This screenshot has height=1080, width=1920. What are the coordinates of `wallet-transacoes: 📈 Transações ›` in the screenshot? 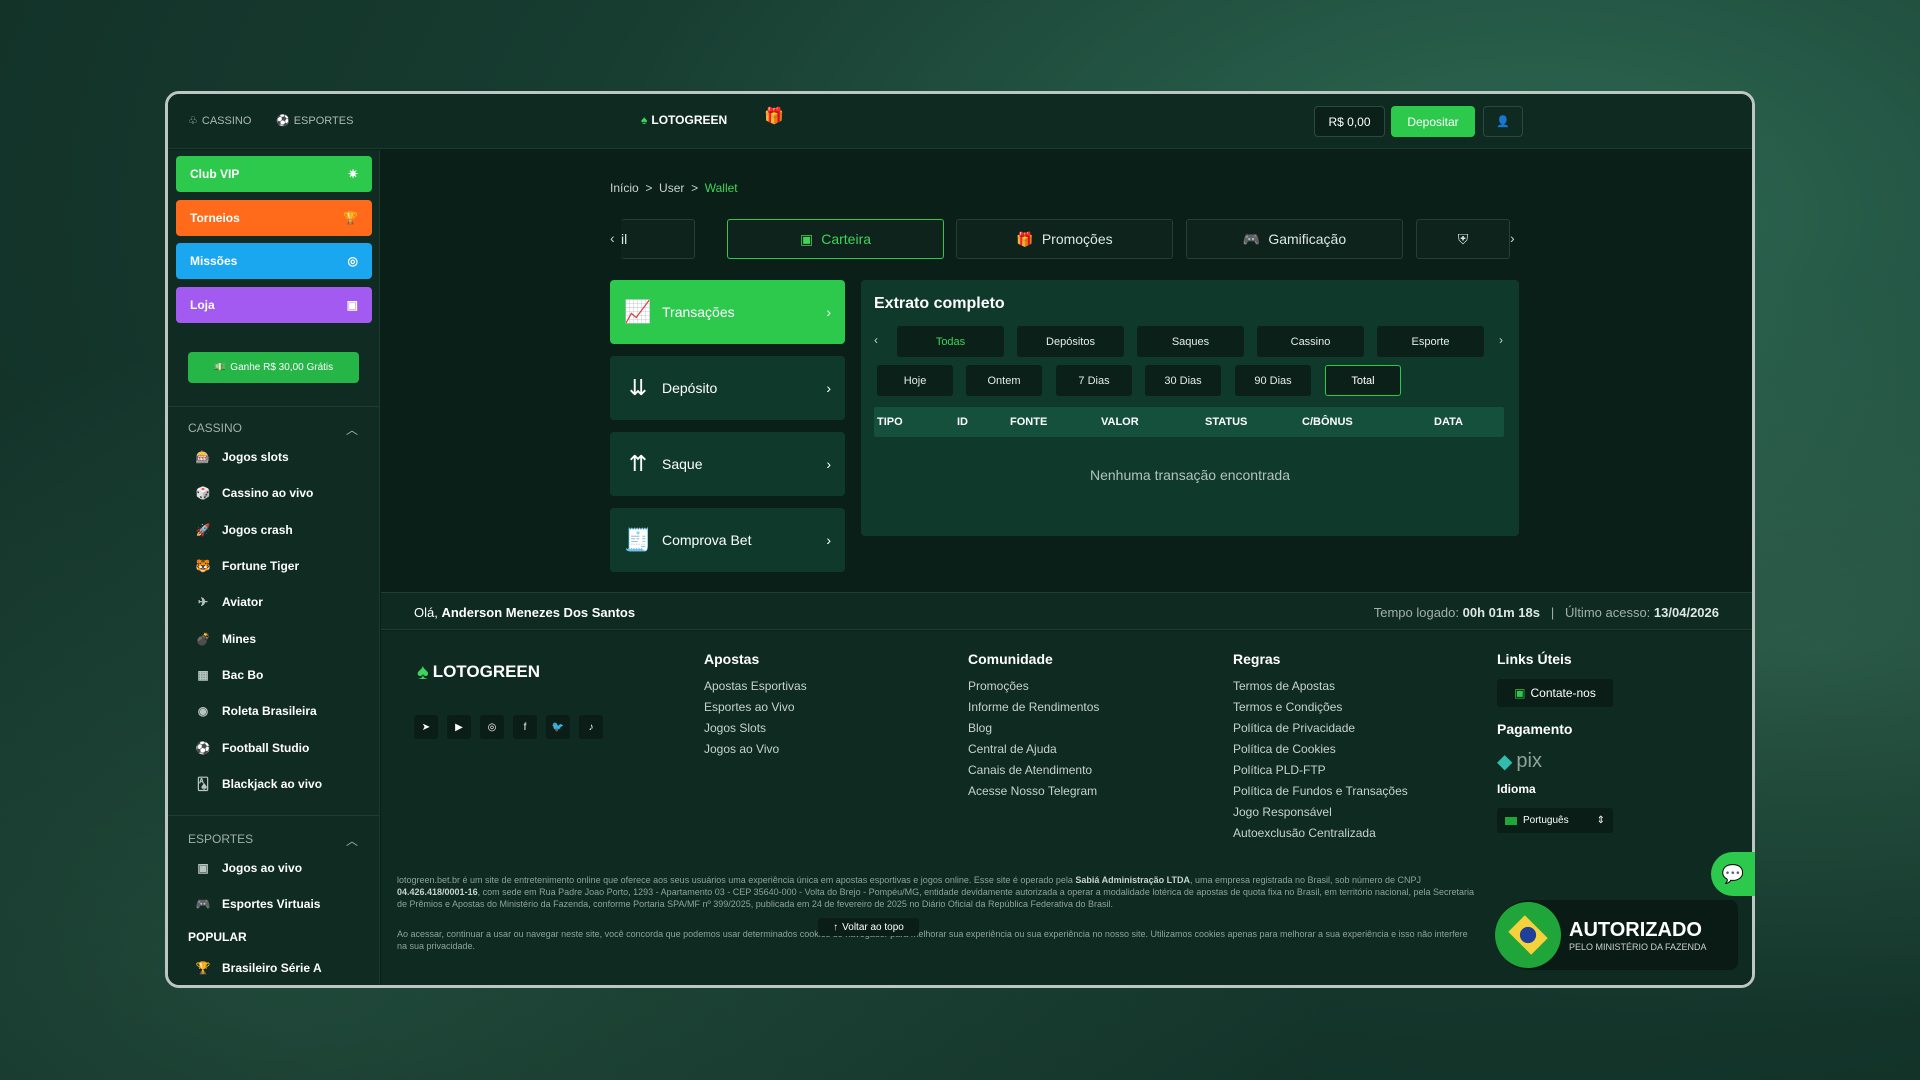 It's located at (727, 312).